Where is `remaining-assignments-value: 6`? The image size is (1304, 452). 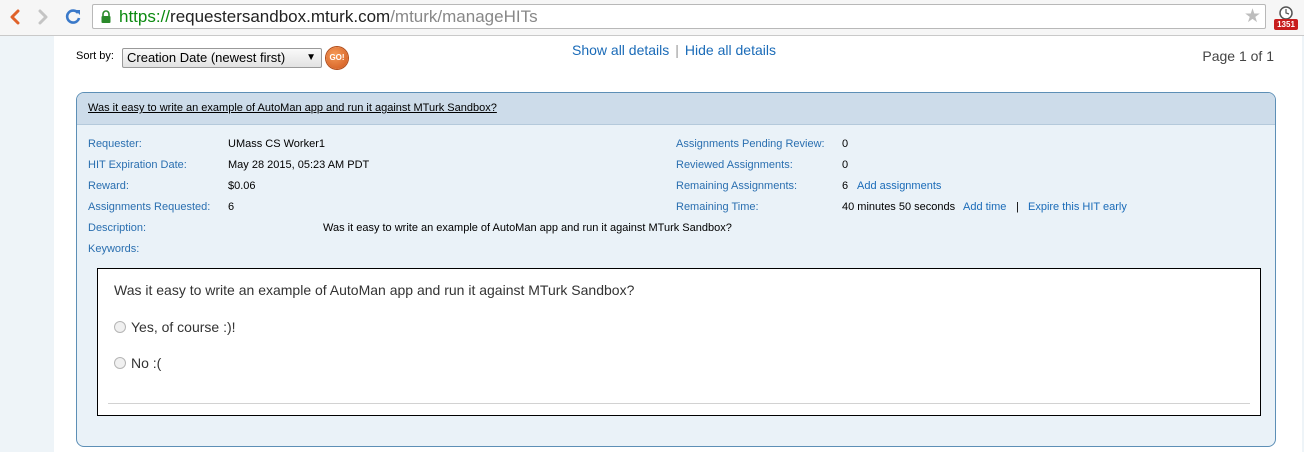 remaining-assignments-value: 6 is located at coordinates (845, 186).